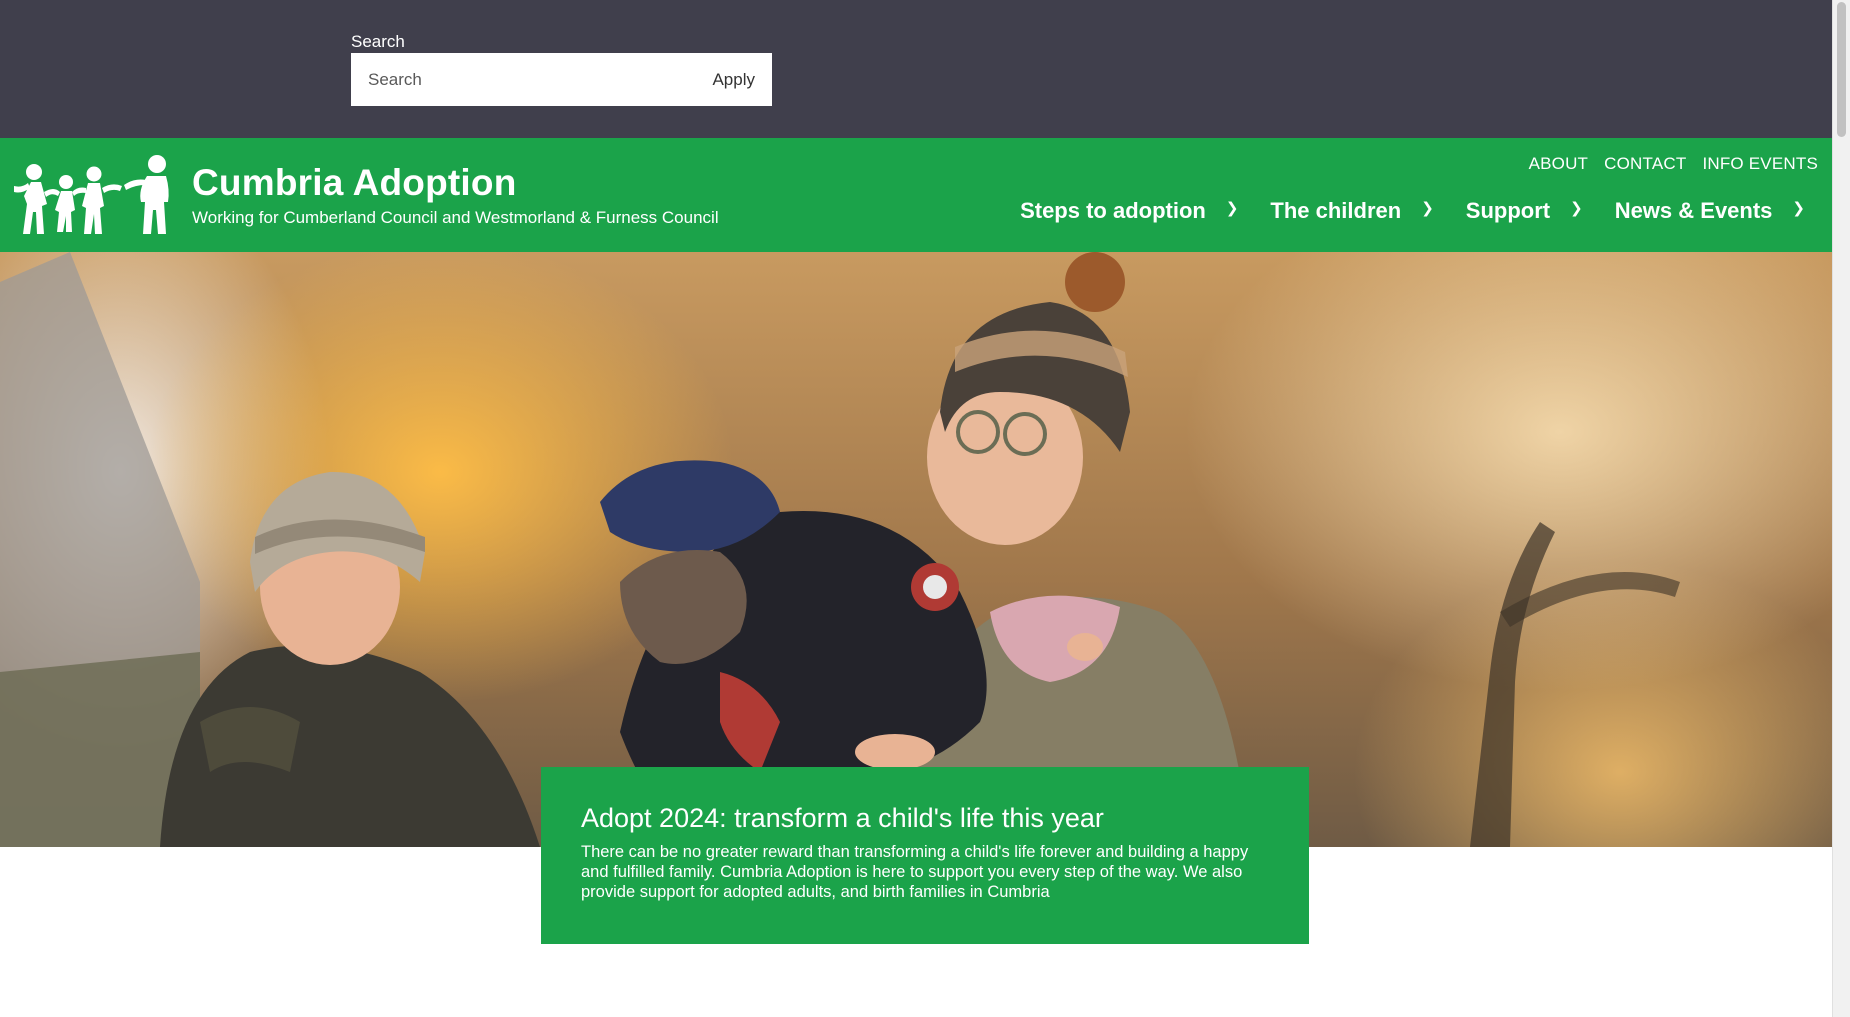  Describe the element at coordinates (523, 79) in the screenshot. I see `search-input` at that location.